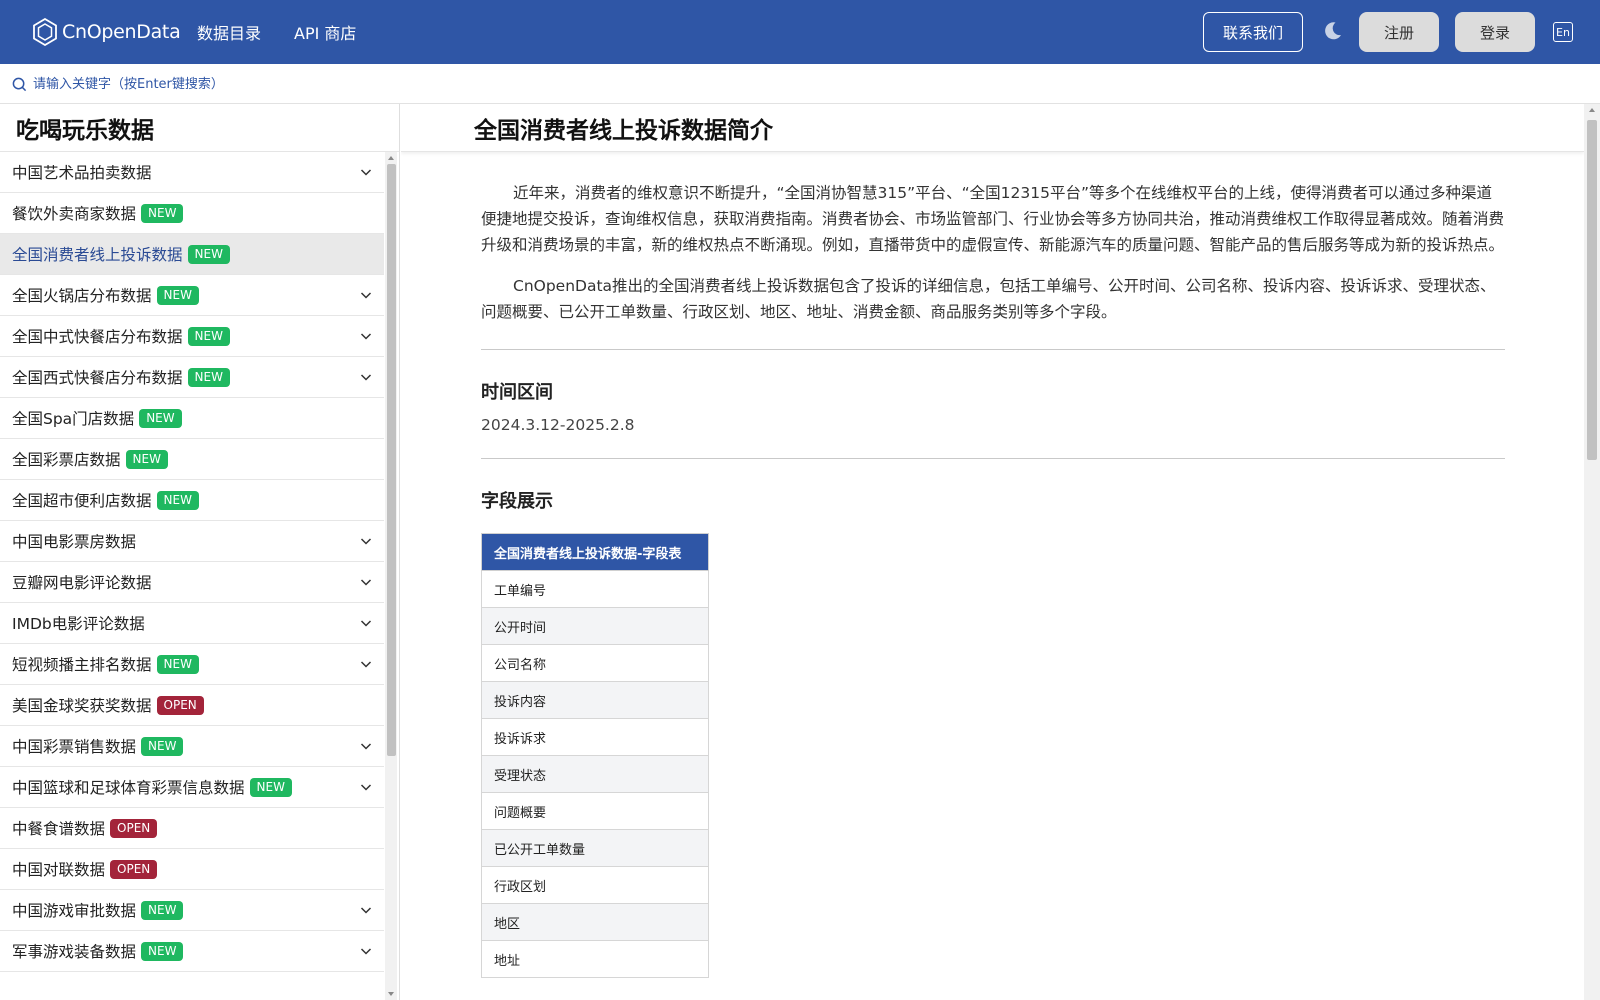 The height and width of the screenshot is (1000, 1600). I want to click on table-row: 行政区划, so click(595, 885).